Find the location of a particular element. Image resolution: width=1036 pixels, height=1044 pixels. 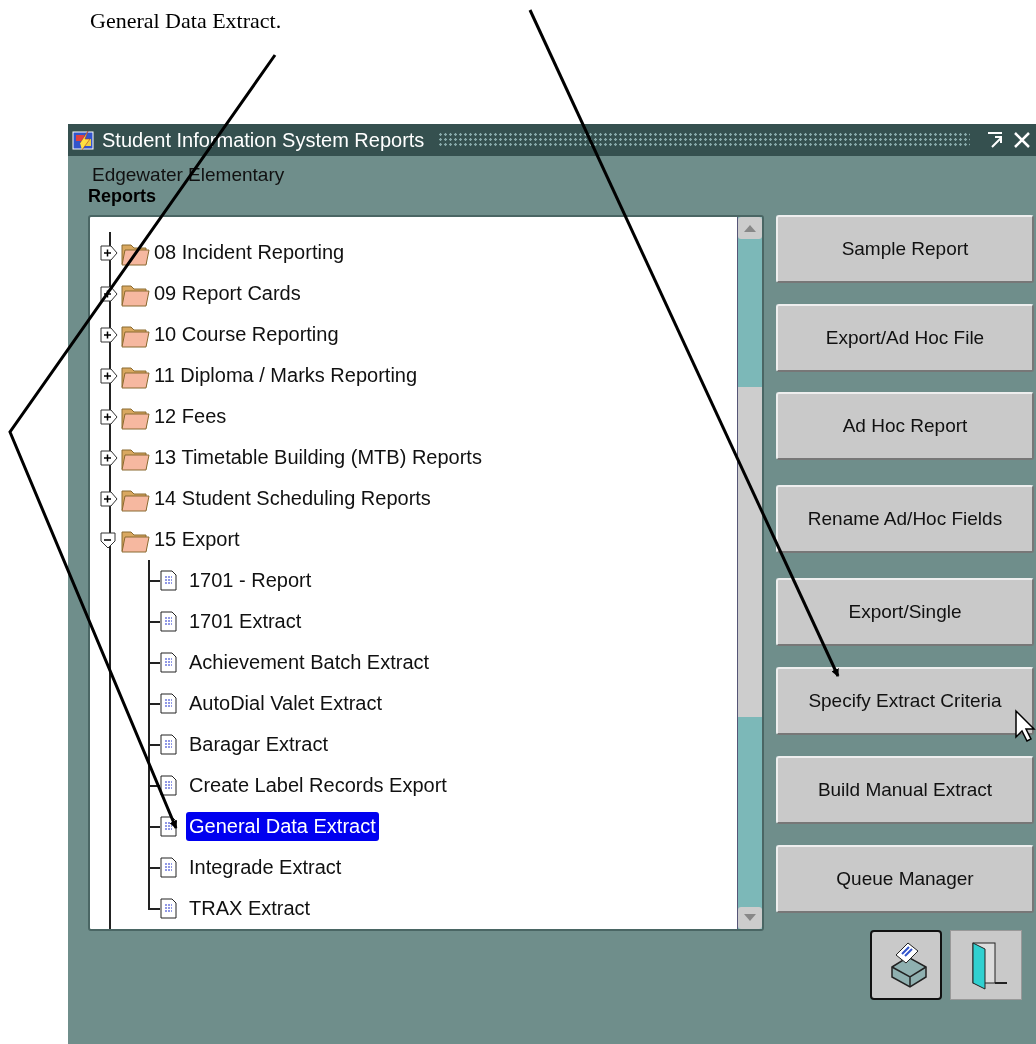

tree-folder: 11 Diploma / Marks Reporting is located at coordinates (418, 375).